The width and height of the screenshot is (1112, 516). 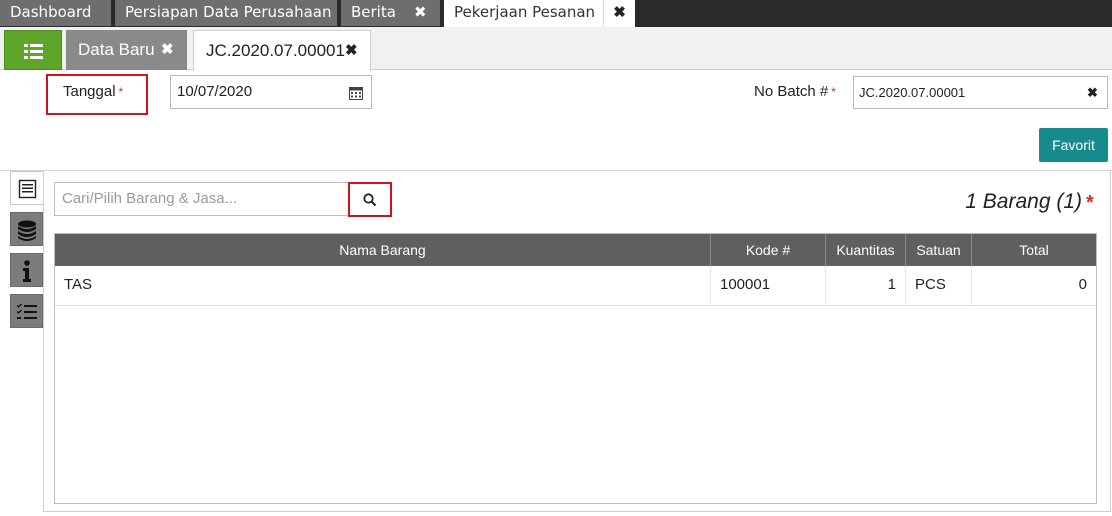 I want to click on cell-kuantitas: 1, so click(x=866, y=286).